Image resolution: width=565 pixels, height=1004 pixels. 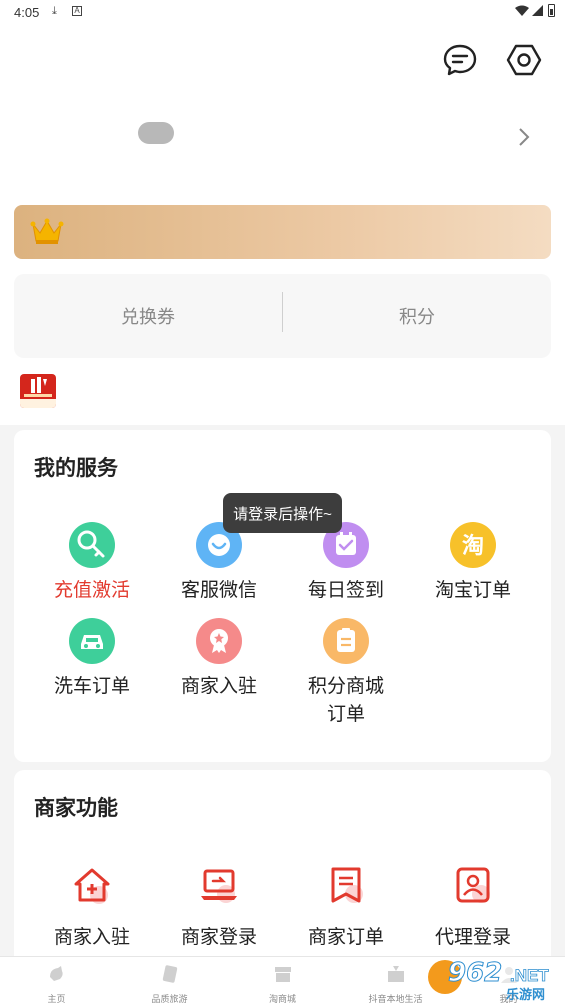 I want to click on merchant-orders: 商家订单, so click(x=346, y=905).